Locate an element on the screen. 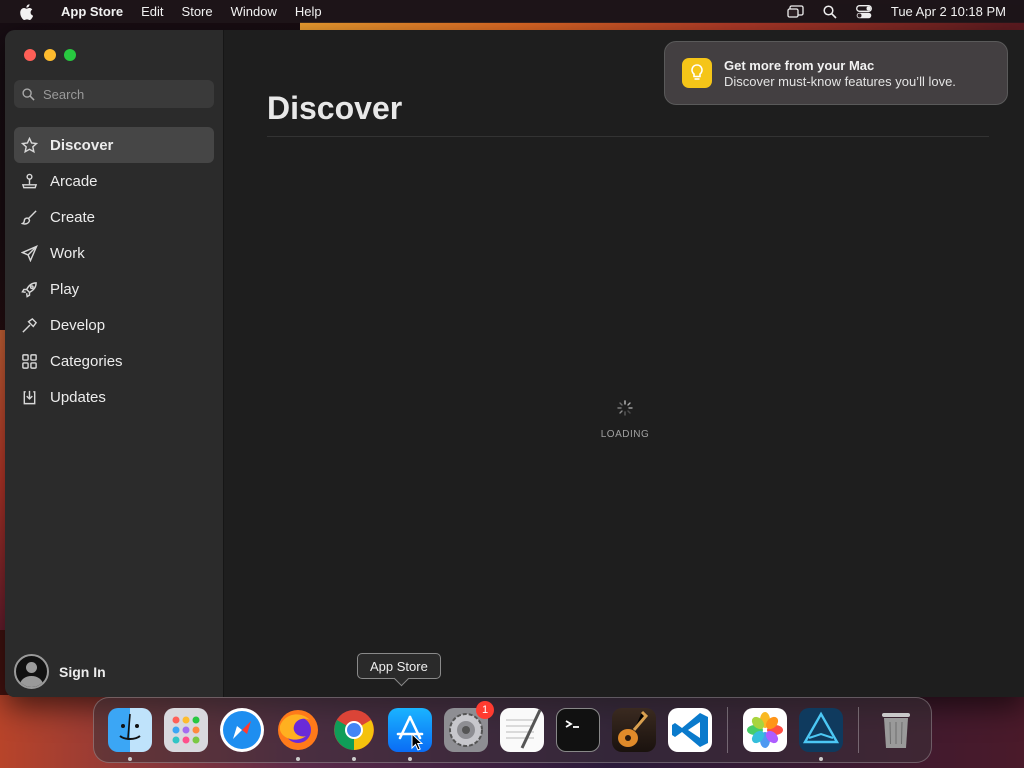 The image size is (1024, 768). notification-title: Get more from your Mac is located at coordinates (799, 65).